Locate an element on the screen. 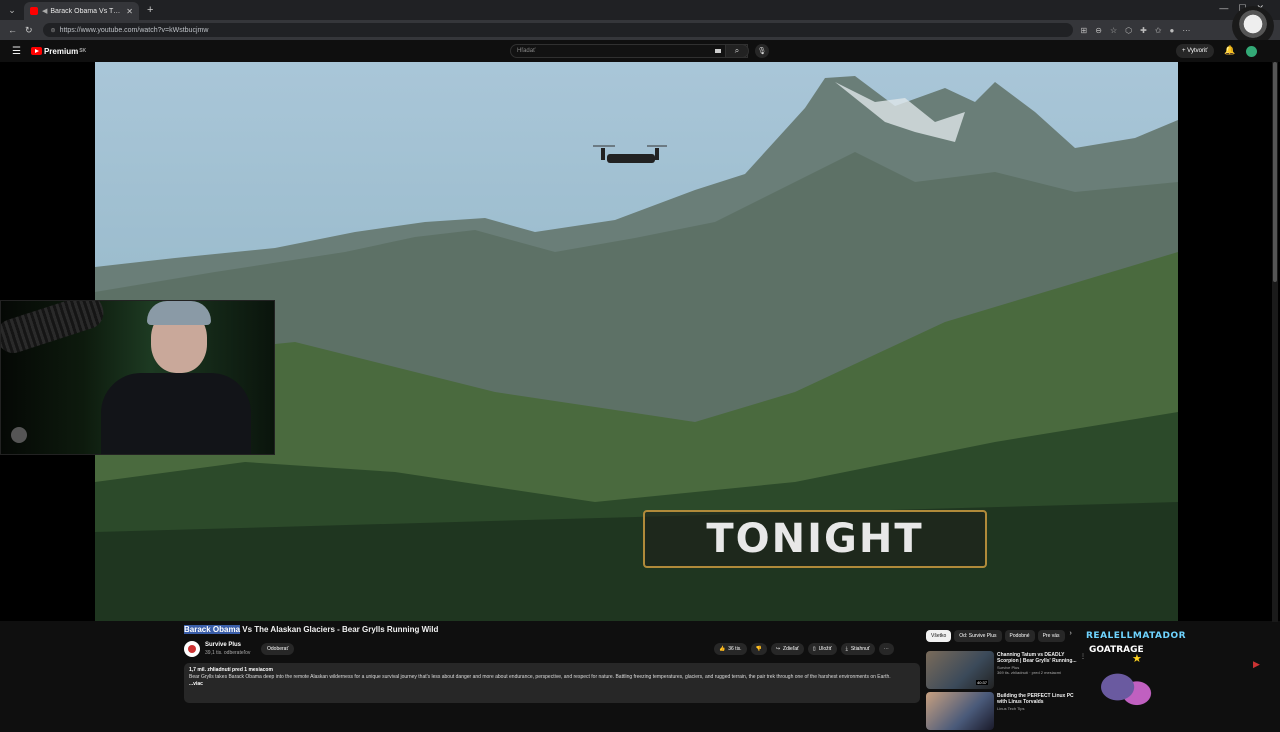 This screenshot has height=732, width=1280. goat-mascot-image: ★ is located at coordinates (1124, 685).